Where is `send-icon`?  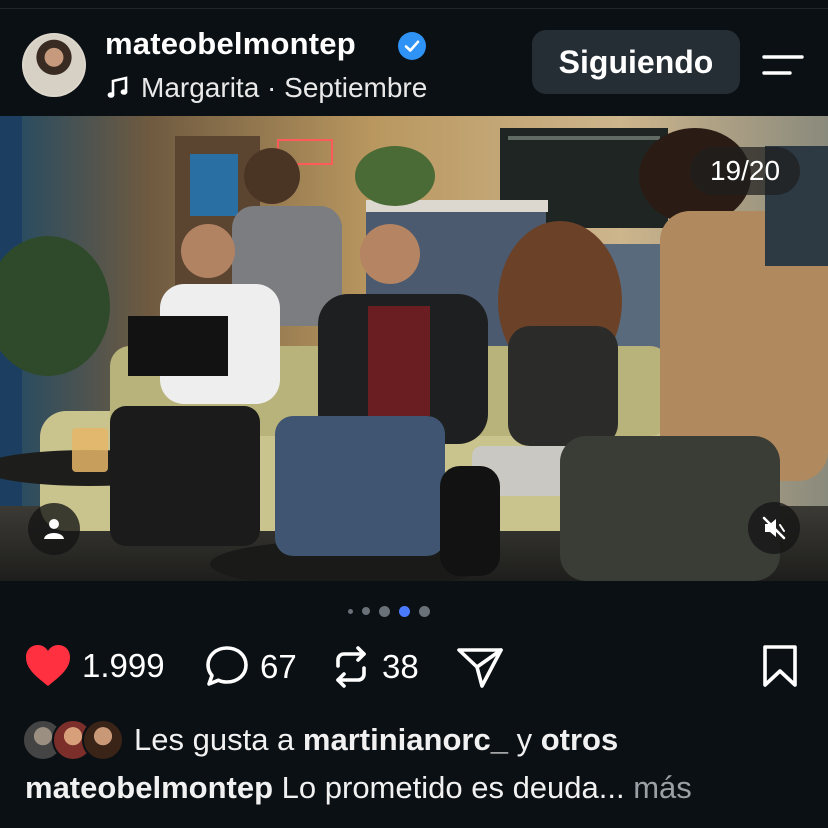 send-icon is located at coordinates (480, 667).